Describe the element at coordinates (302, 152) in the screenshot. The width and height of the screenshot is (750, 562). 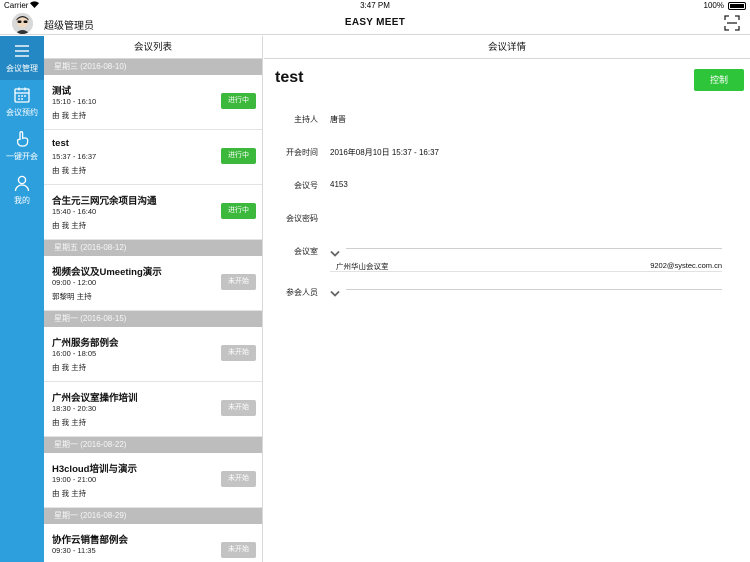
I see `meeting-time-label: 开会时间` at that location.